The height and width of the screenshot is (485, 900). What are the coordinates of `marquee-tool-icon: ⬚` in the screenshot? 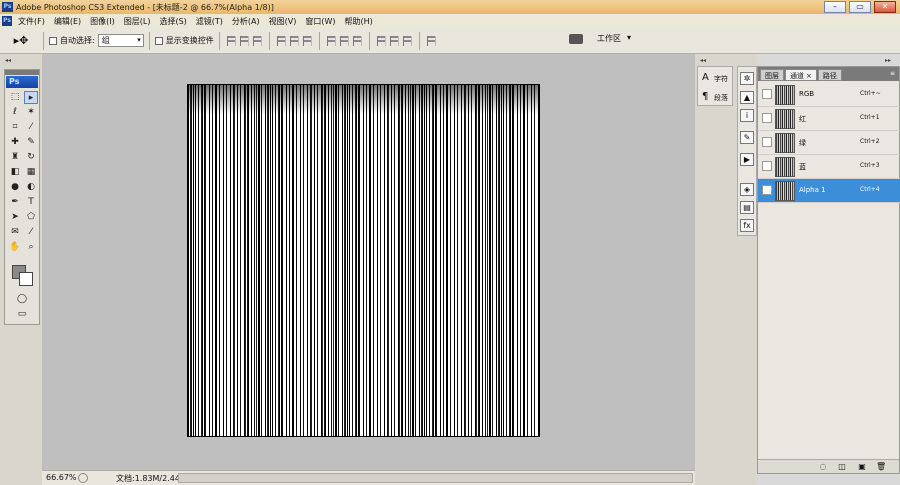 It's located at (15, 97).